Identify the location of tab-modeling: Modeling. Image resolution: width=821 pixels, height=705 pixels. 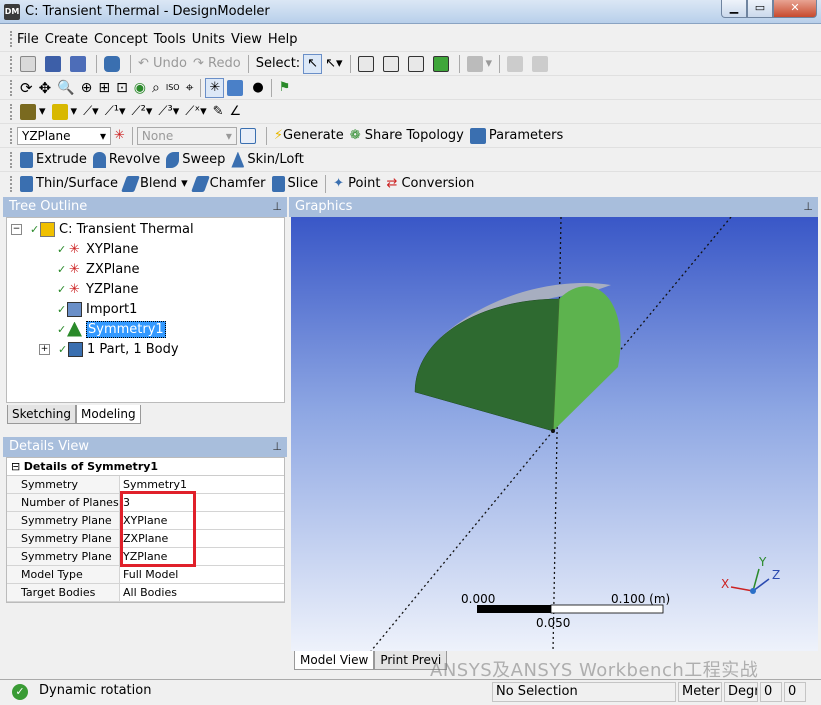
(108, 414).